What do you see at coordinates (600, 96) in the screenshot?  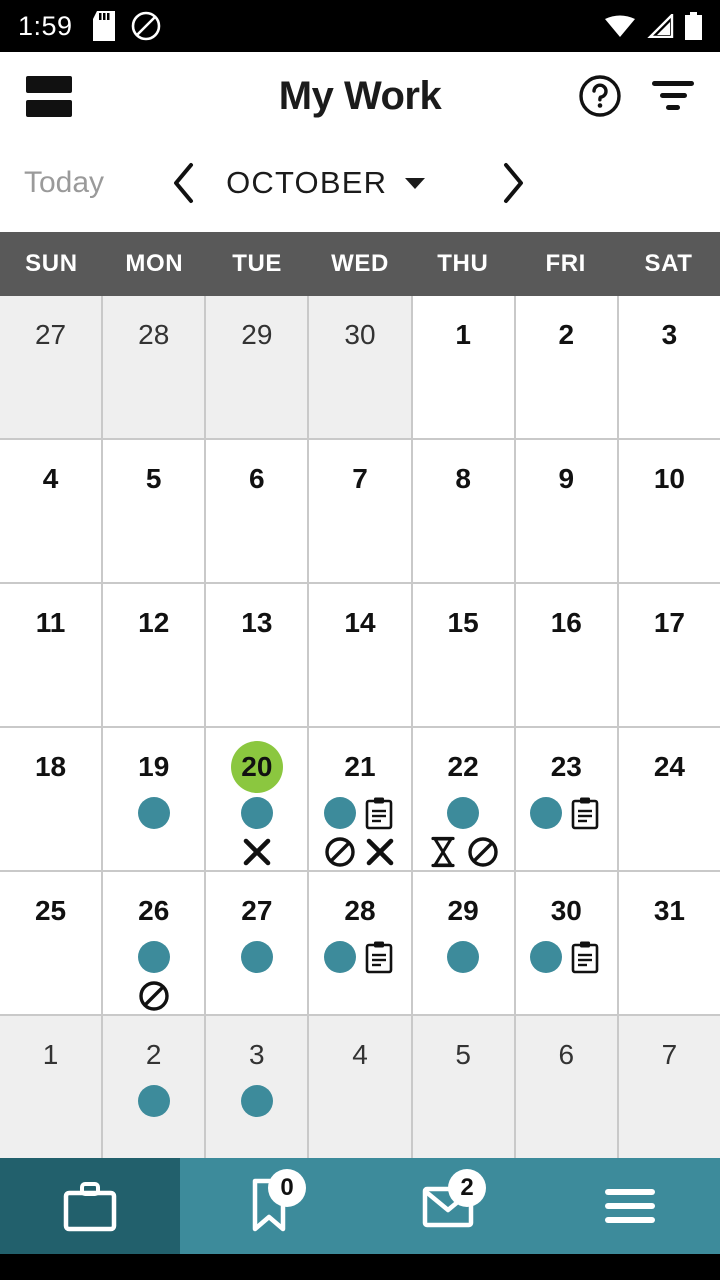 I see `help-circle-icon` at bounding box center [600, 96].